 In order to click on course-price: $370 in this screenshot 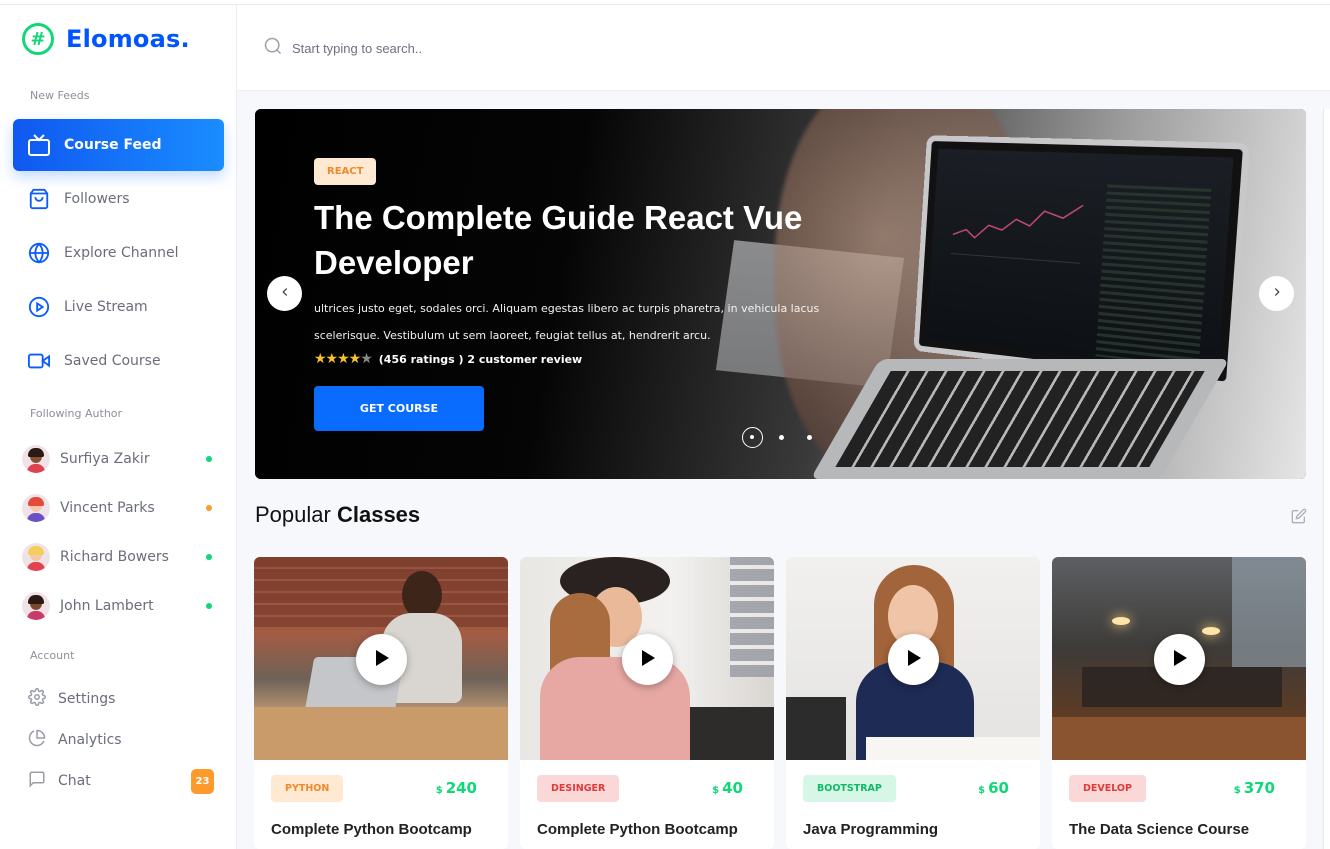, I will do `click(1254, 788)`.